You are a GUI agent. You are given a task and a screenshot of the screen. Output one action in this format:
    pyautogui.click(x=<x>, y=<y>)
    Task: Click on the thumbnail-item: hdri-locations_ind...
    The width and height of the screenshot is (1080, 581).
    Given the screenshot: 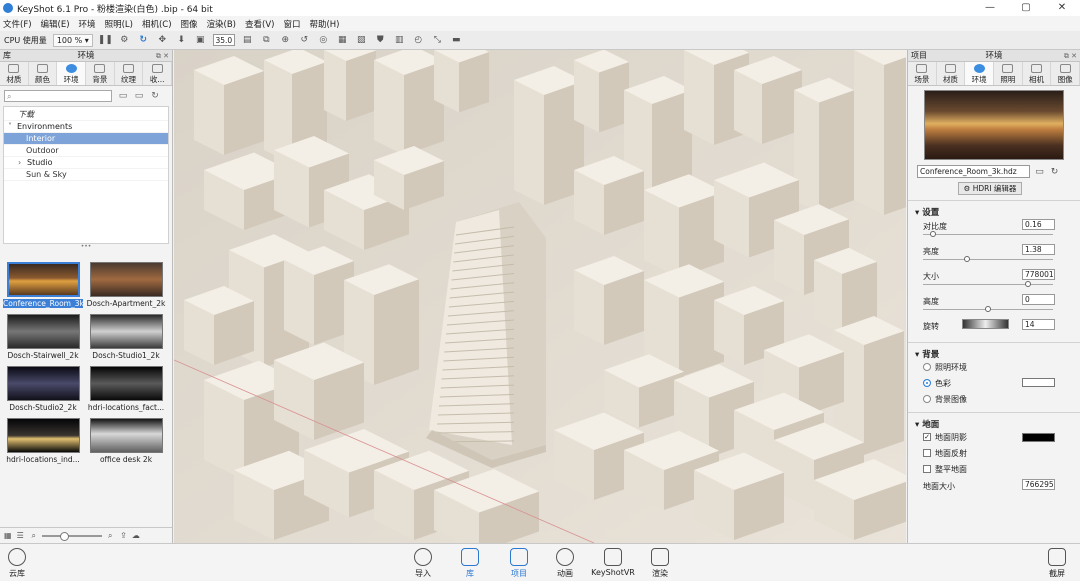 What is the action you would take?
    pyautogui.click(x=43, y=443)
    